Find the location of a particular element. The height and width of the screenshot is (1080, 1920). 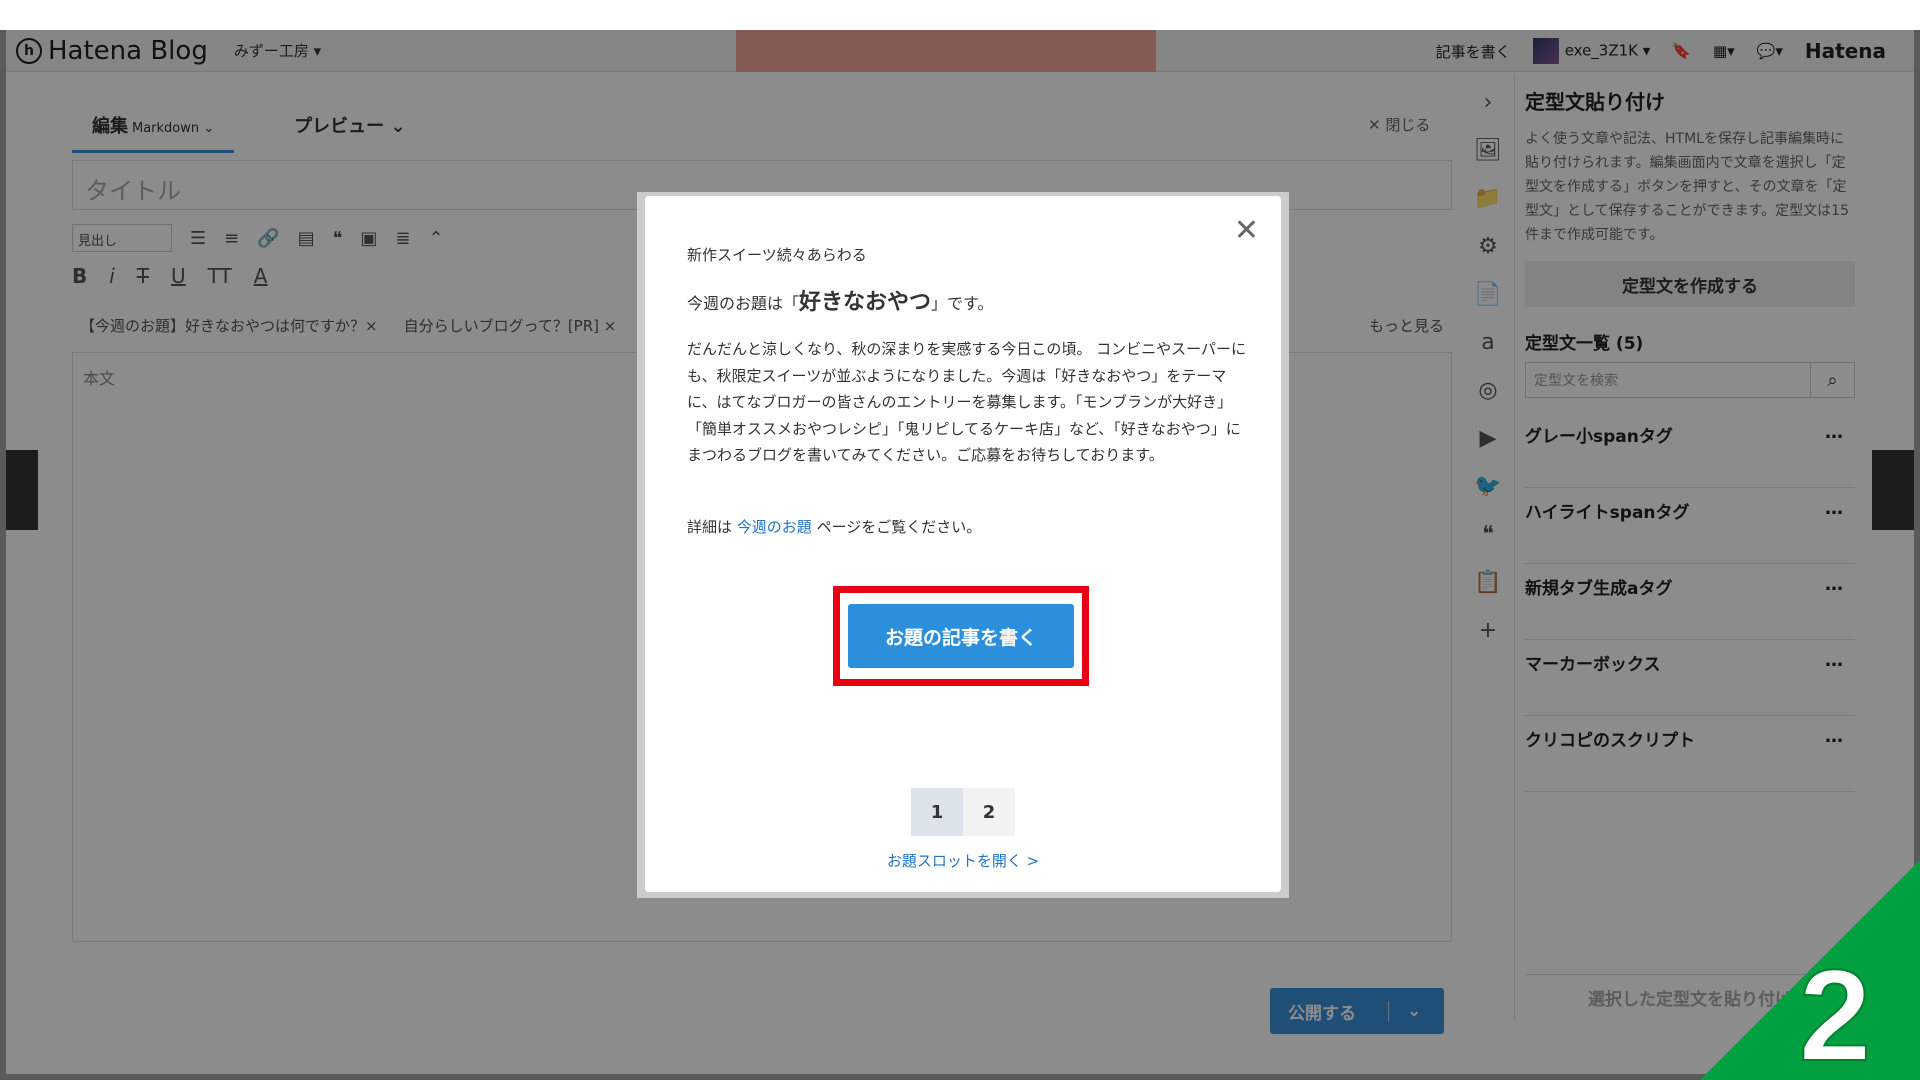

topic-suffix: 」です。 is located at coordinates (962, 303).